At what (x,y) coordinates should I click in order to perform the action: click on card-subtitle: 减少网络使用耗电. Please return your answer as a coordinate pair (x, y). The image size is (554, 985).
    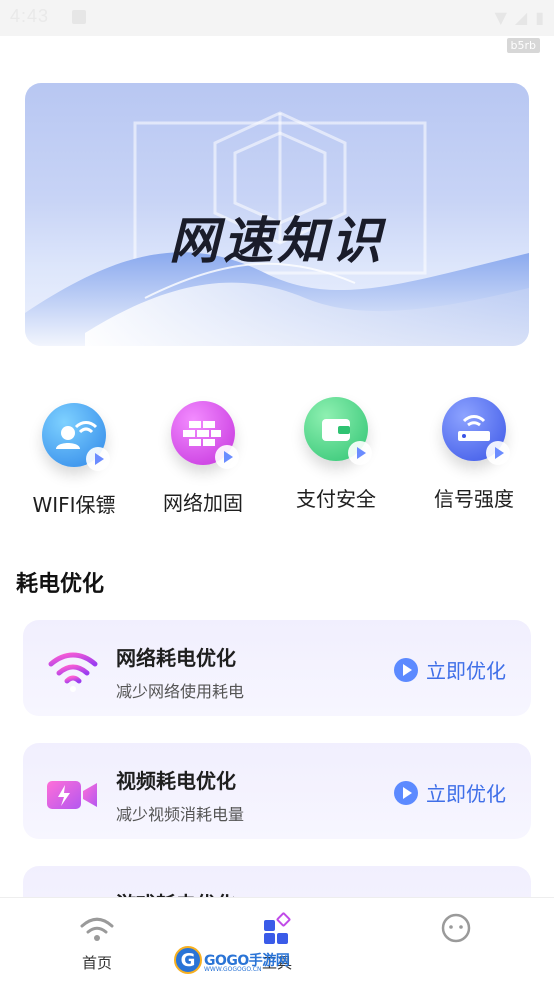
    Looking at the image, I should click on (180, 691).